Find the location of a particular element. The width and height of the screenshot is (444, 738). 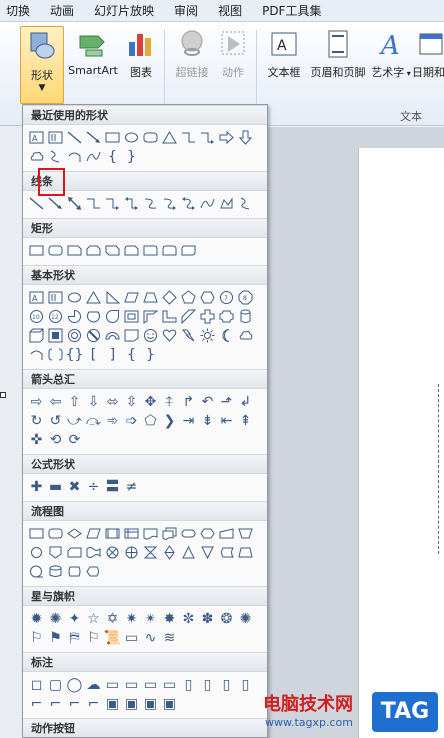

arrow-line-shape is located at coordinates (93, 137).